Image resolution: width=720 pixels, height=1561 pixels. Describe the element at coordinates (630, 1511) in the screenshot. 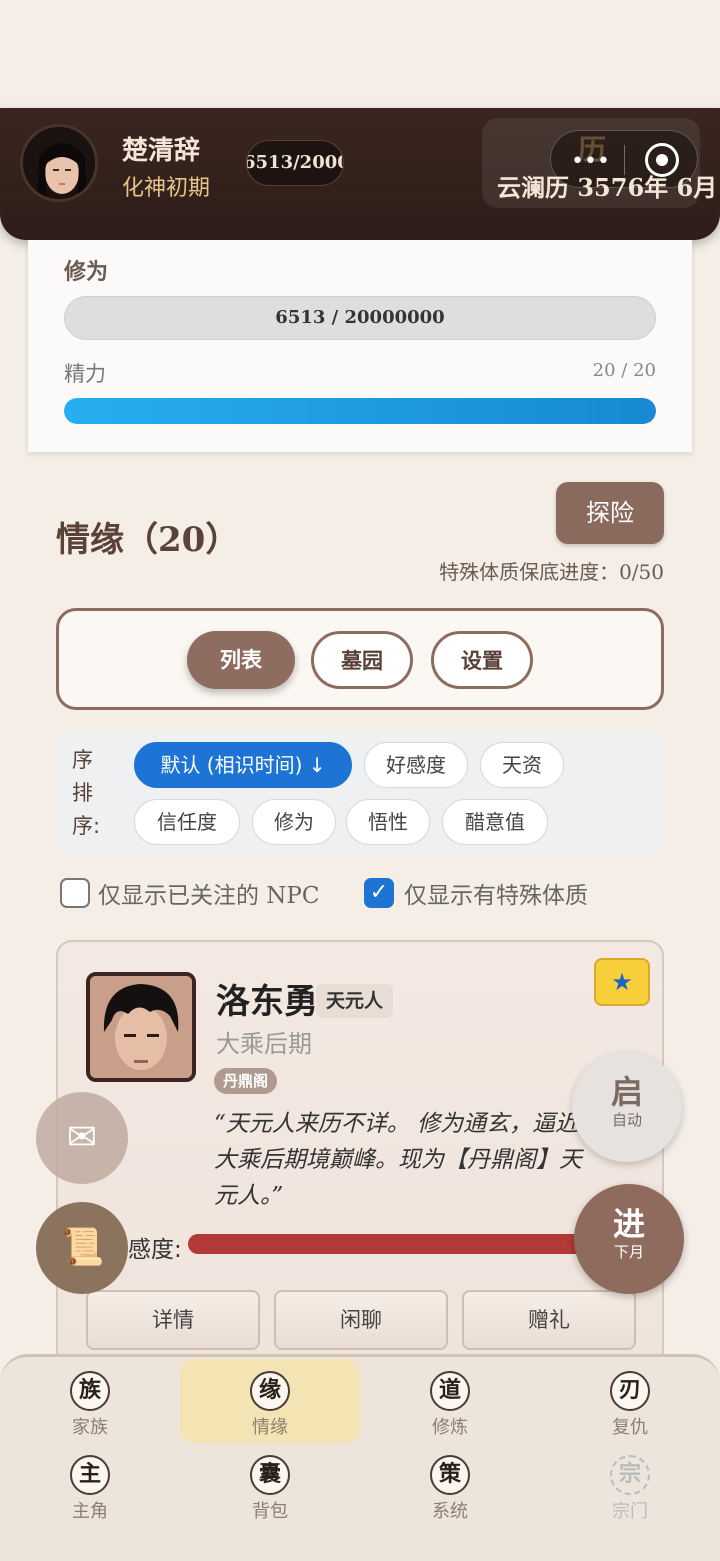

I see `nav-label-sect: 宗门` at that location.